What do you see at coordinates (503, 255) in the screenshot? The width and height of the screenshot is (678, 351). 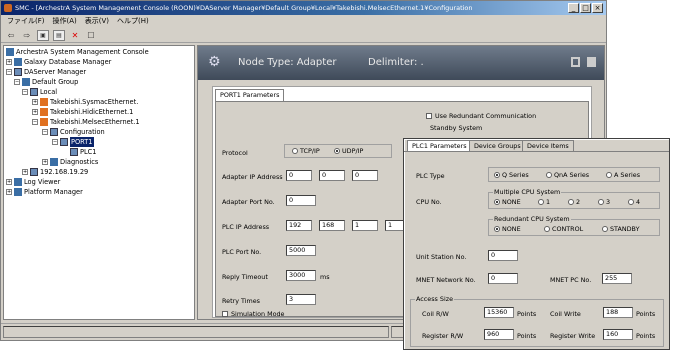 I see `unit-station-field: 0` at bounding box center [503, 255].